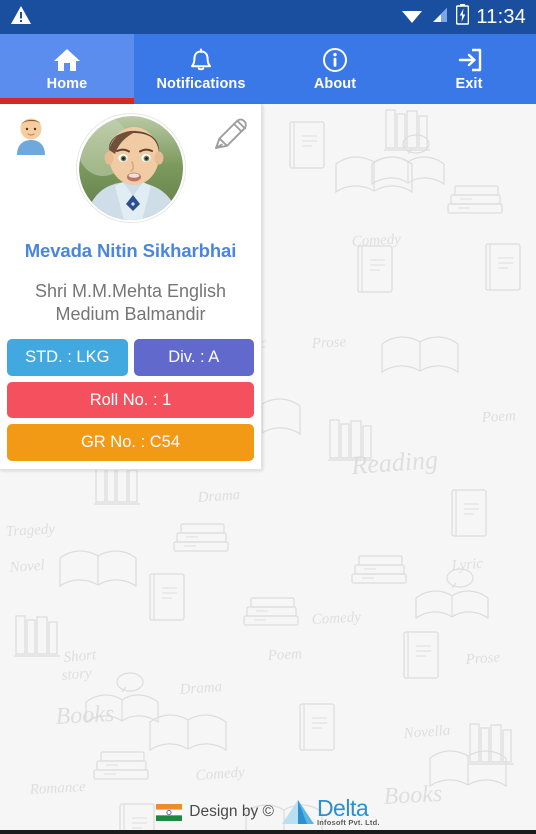  I want to click on delta-brand-sub: Infosoft Pvt. Ltd., so click(348, 822).